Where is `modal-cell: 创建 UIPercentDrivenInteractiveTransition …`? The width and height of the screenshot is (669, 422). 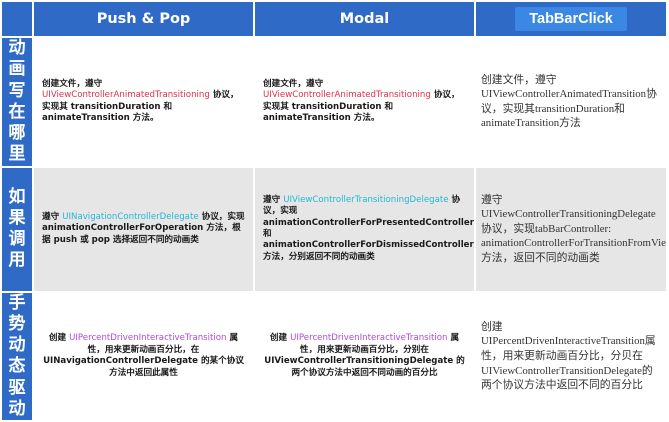
modal-cell: 创建 UIPercentDrivenInteractiveTransition … is located at coordinates (364, 356).